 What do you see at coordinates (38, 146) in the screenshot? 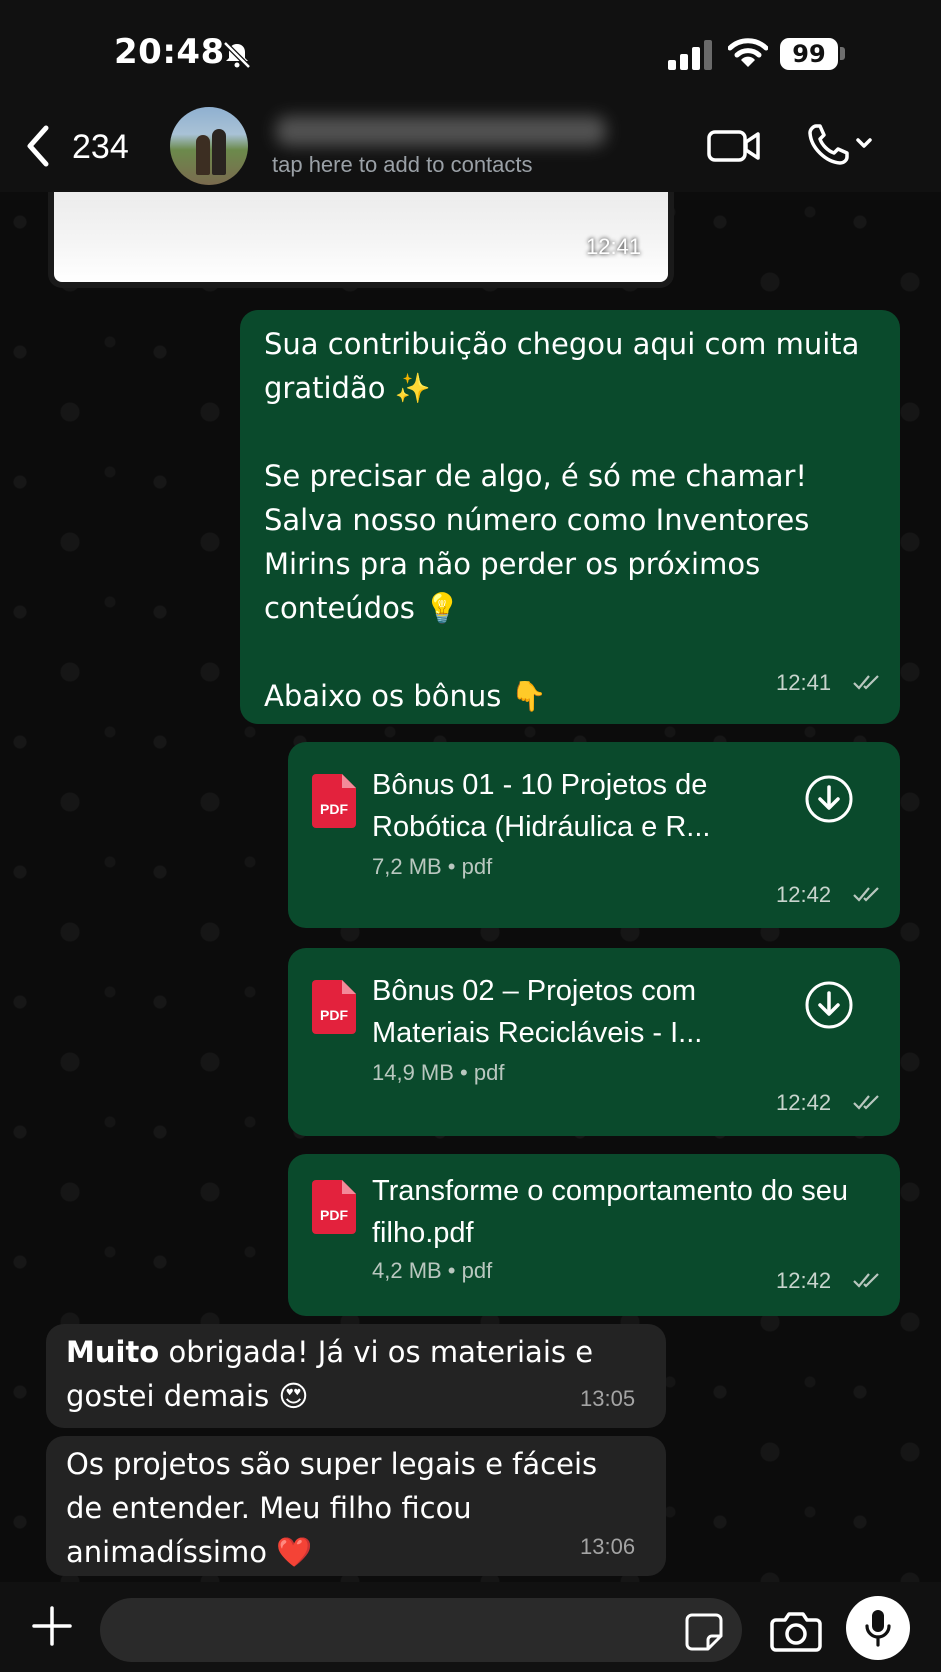
I see `back-chevron-icon` at bounding box center [38, 146].